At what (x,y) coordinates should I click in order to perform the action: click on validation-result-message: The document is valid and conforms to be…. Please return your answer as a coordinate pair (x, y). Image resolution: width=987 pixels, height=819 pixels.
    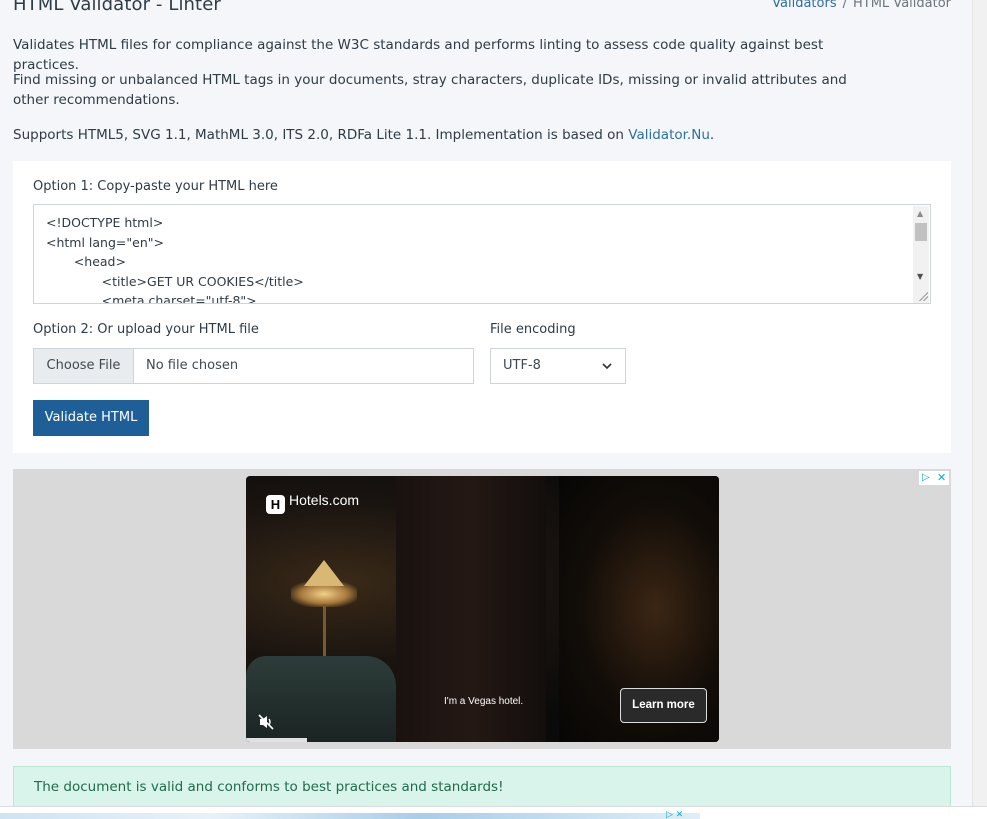
    Looking at the image, I should click on (269, 787).